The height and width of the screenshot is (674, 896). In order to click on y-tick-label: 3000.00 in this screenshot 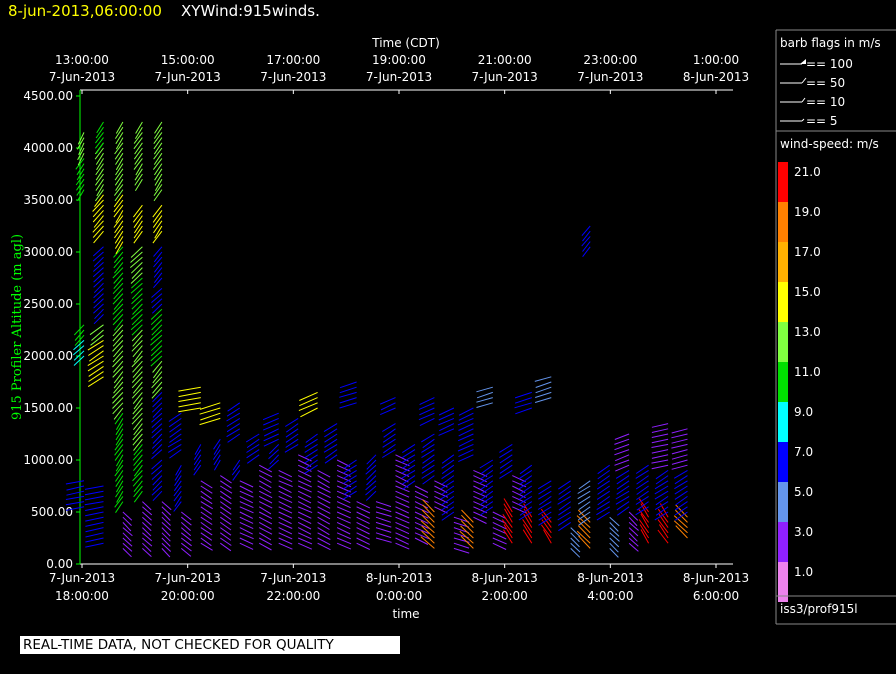, I will do `click(48, 252)`.